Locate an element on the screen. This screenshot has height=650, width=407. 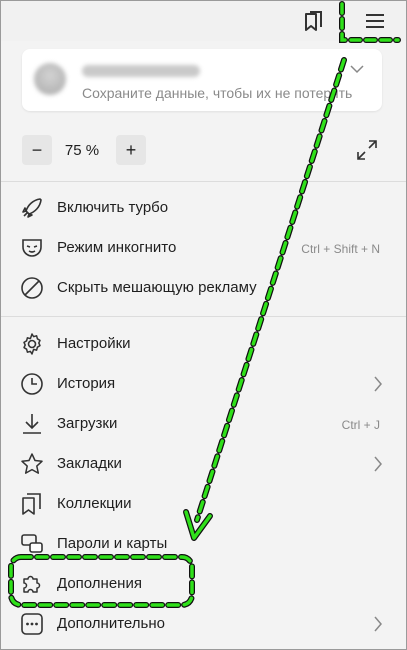
collections-toolbar-button is located at coordinates (314, 21).